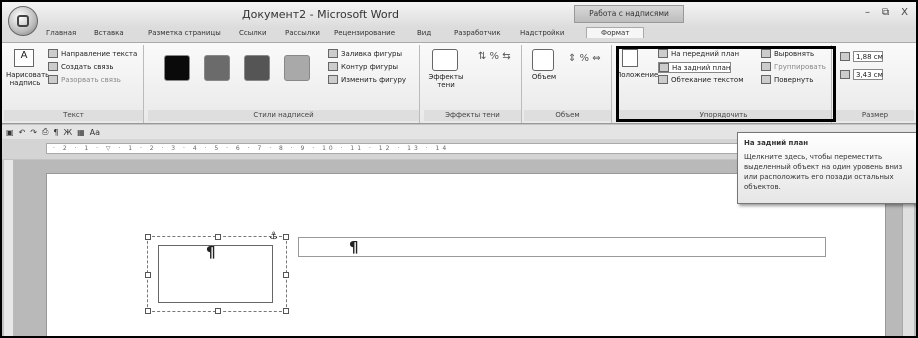 The height and width of the screenshot is (338, 918). Describe the element at coordinates (45, 132) in the screenshot. I see `print-icon: ⎙` at that location.